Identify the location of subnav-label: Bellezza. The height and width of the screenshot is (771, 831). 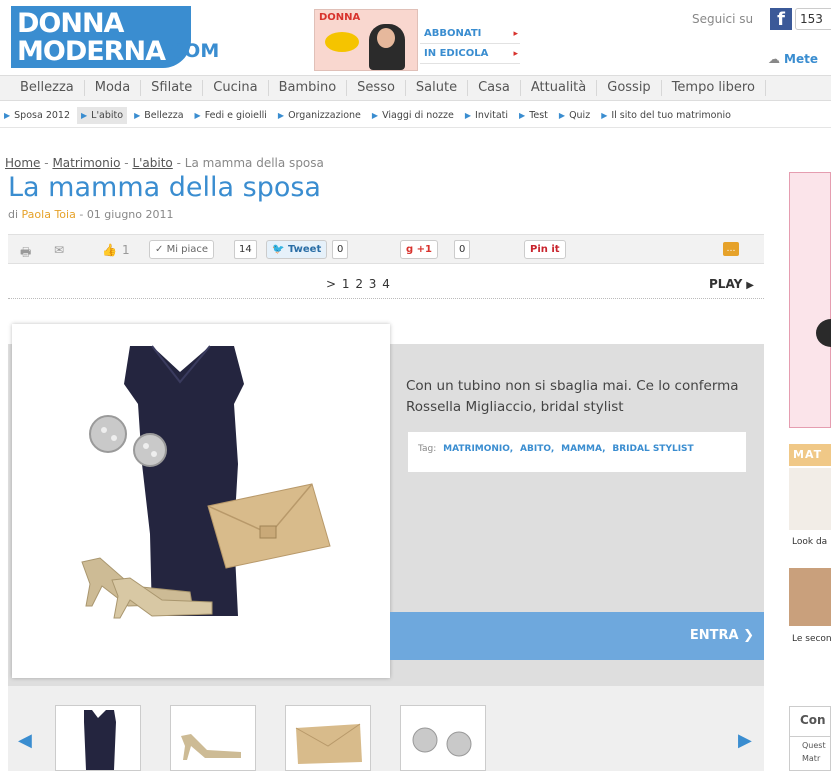
(164, 115).